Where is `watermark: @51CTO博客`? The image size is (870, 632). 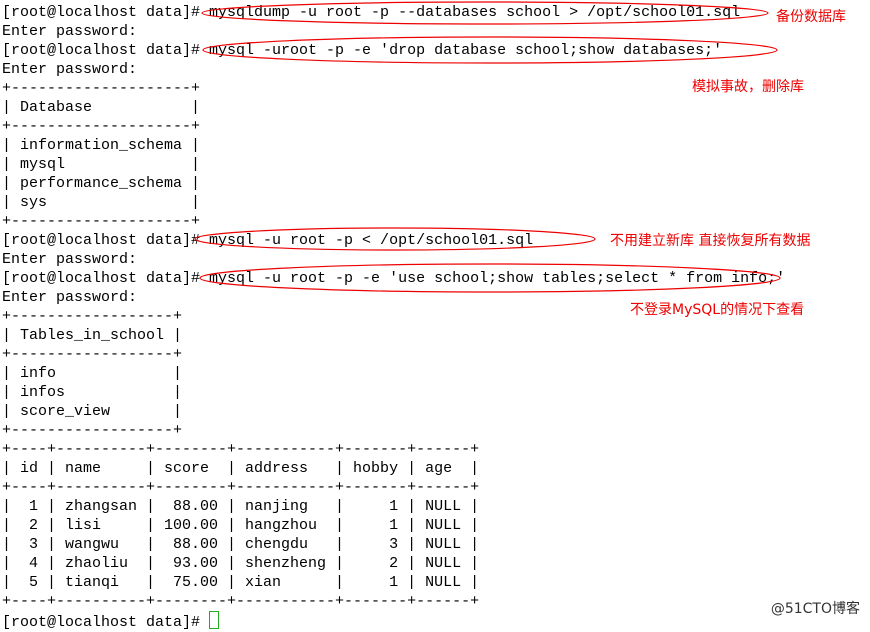
watermark: @51CTO博客 is located at coordinates (815, 609).